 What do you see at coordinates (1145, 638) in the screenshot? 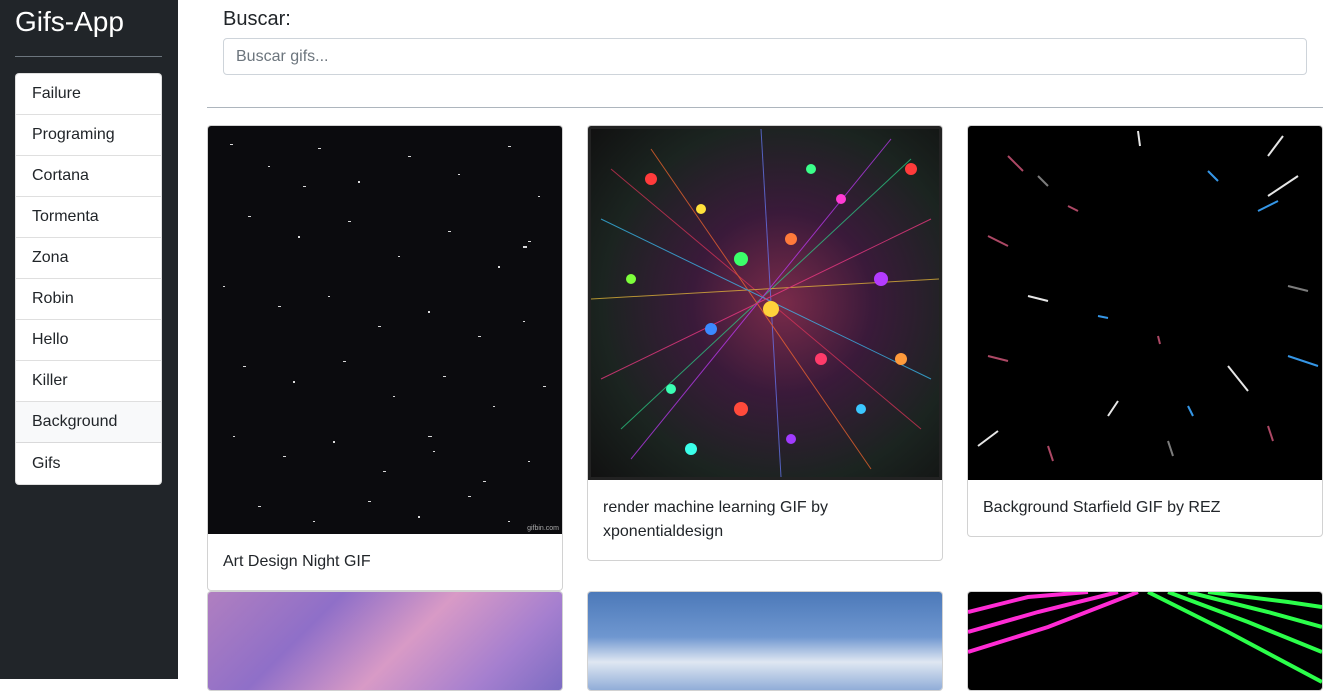
I see `neon-image` at bounding box center [1145, 638].